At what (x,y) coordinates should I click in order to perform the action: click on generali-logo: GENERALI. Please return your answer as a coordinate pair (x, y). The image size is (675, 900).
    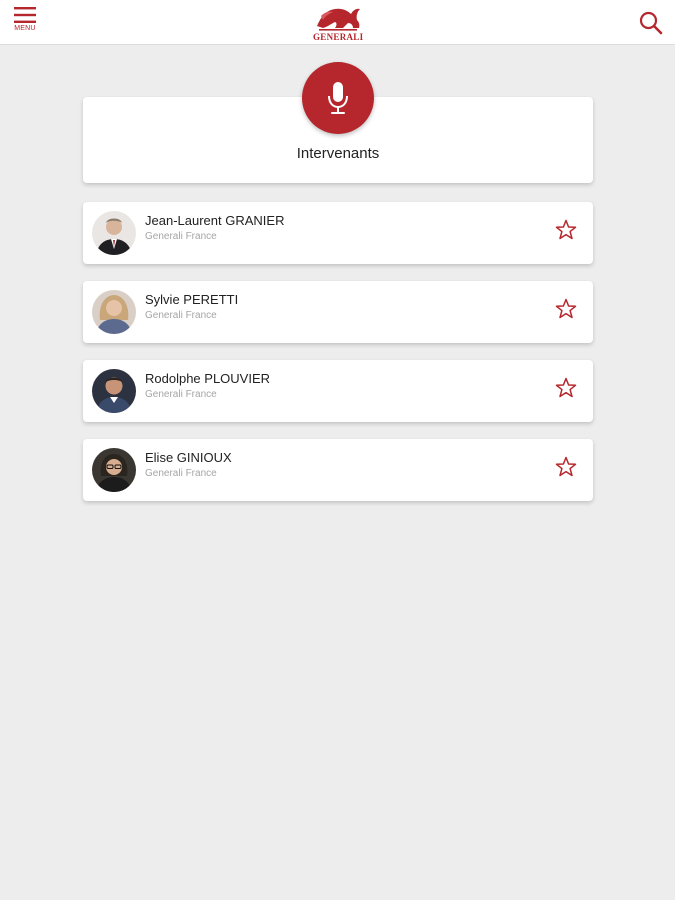
    Looking at the image, I should click on (338, 23).